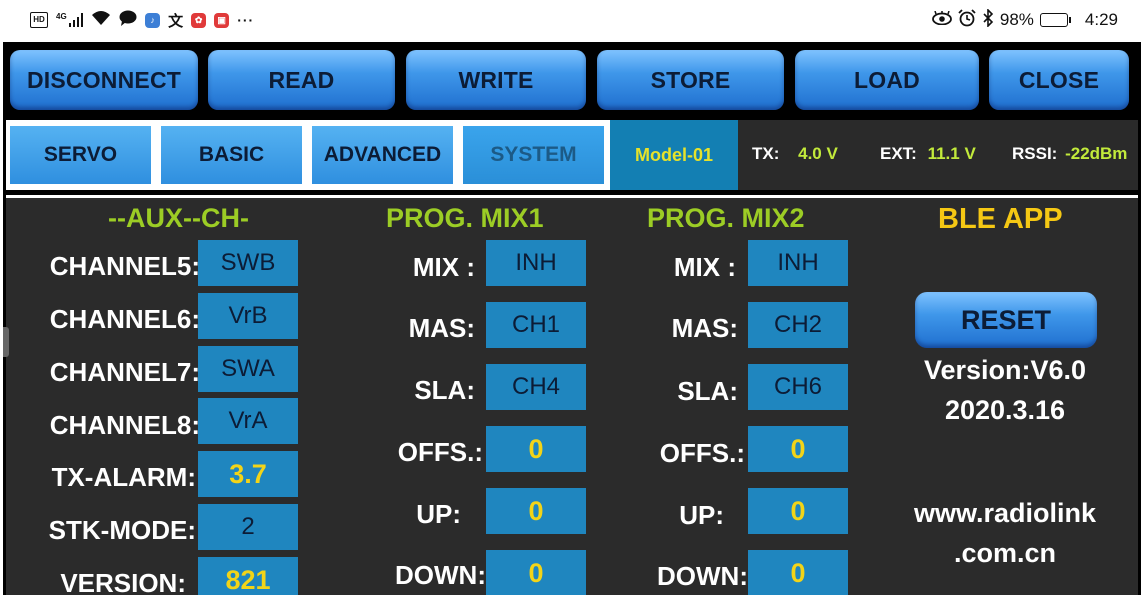 This screenshot has width=1144, height=595. I want to click on website-line-1: www.radiolink, so click(1005, 513).